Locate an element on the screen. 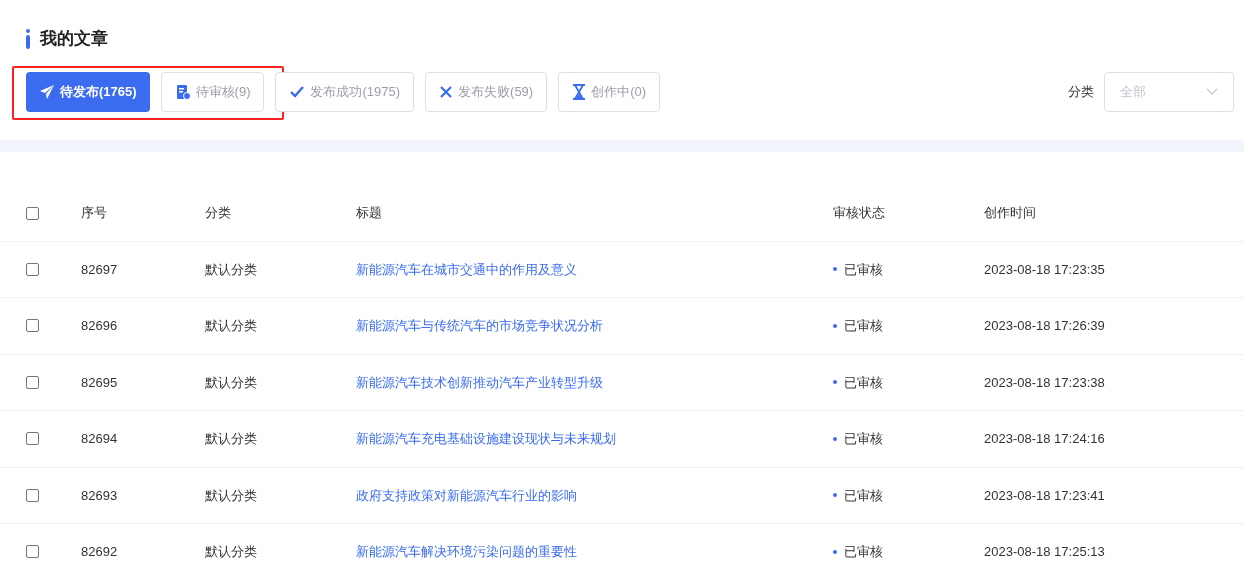 Image resolution: width=1244 pixels, height=562 pixels. status-tab: 发布成功(1975) is located at coordinates (345, 91).